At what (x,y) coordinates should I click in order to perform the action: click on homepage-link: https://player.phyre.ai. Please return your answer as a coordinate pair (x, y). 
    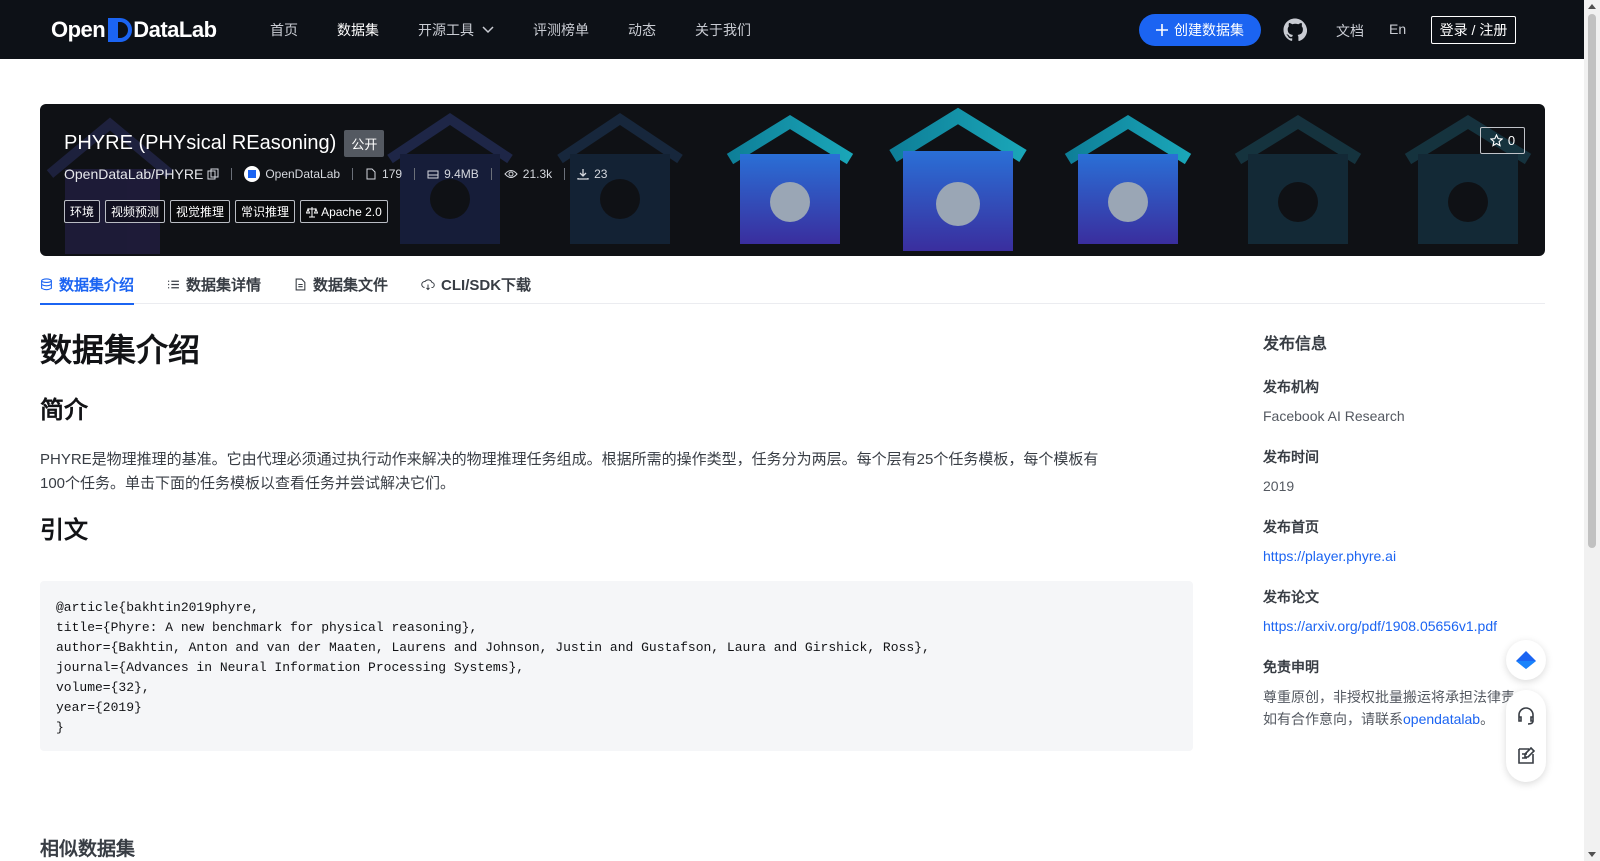
    Looking at the image, I should click on (1408, 556).